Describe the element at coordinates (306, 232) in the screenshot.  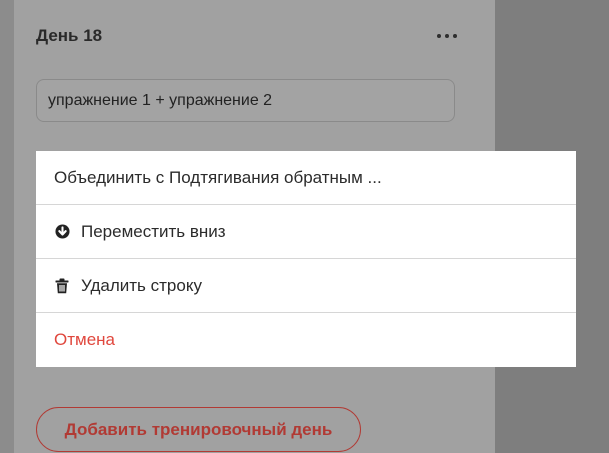
I see `move-down-option: Переместить вниз` at that location.